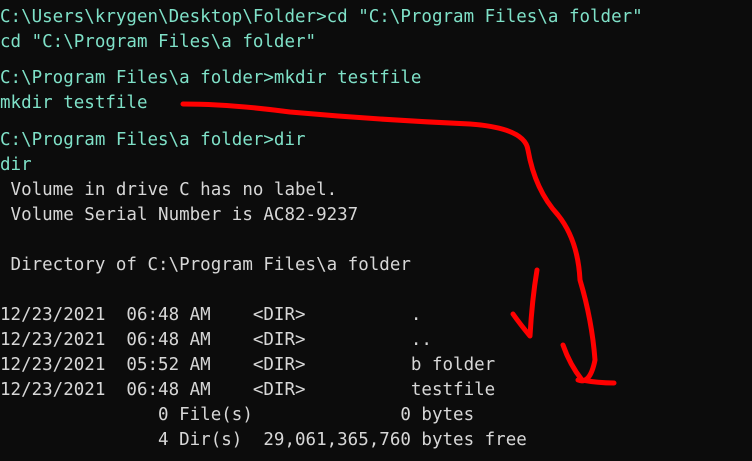  Describe the element at coordinates (179, 215) in the screenshot. I see `volume-serial-line: Volume Serial Number is AC82-9237` at that location.